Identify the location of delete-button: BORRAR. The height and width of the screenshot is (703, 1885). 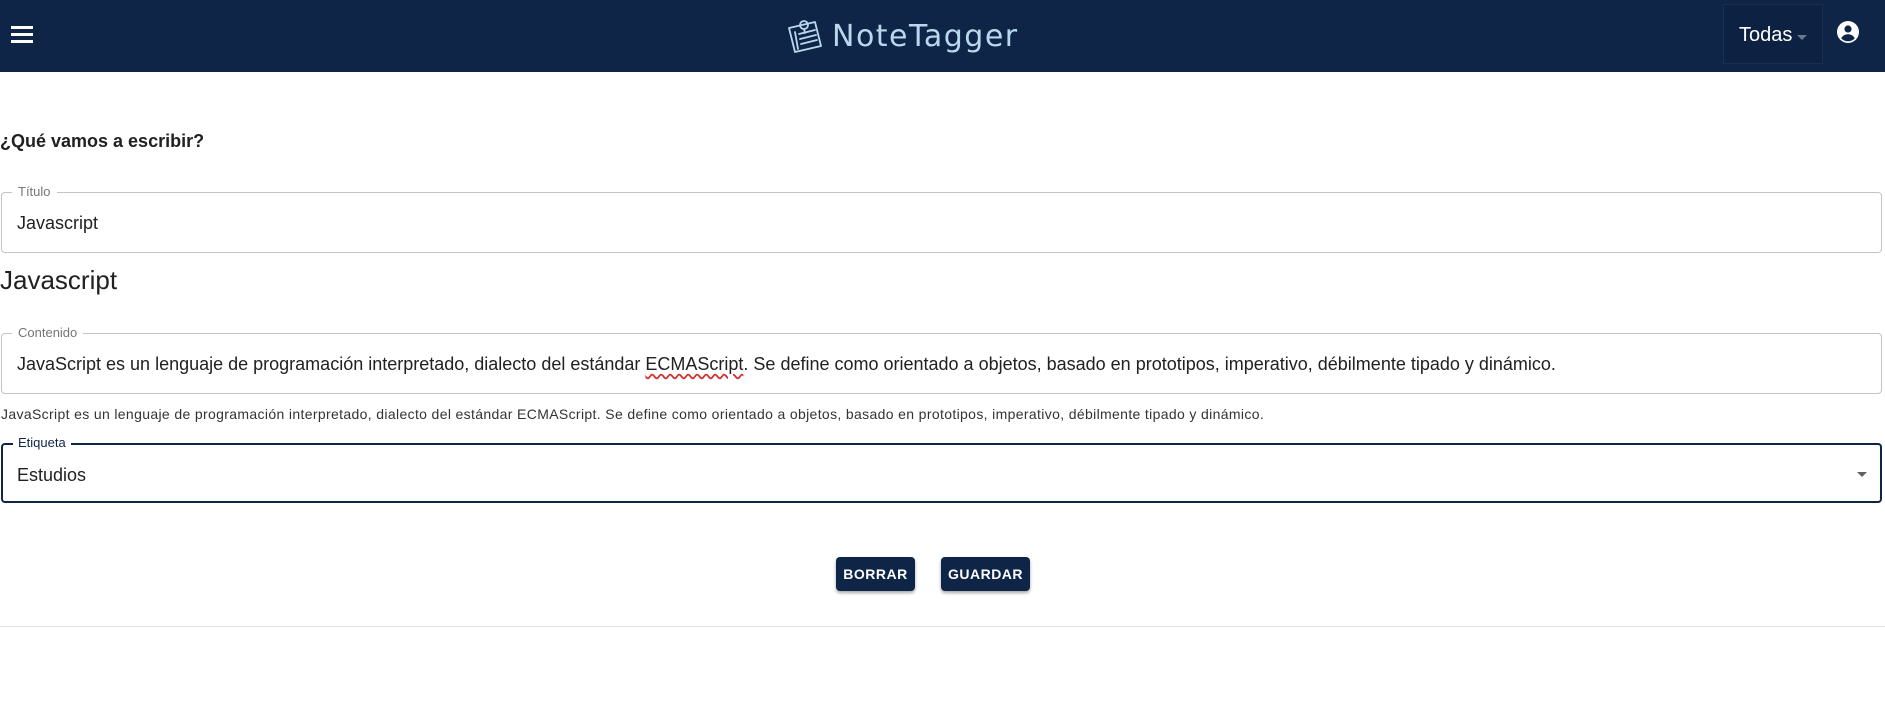
(875, 574).